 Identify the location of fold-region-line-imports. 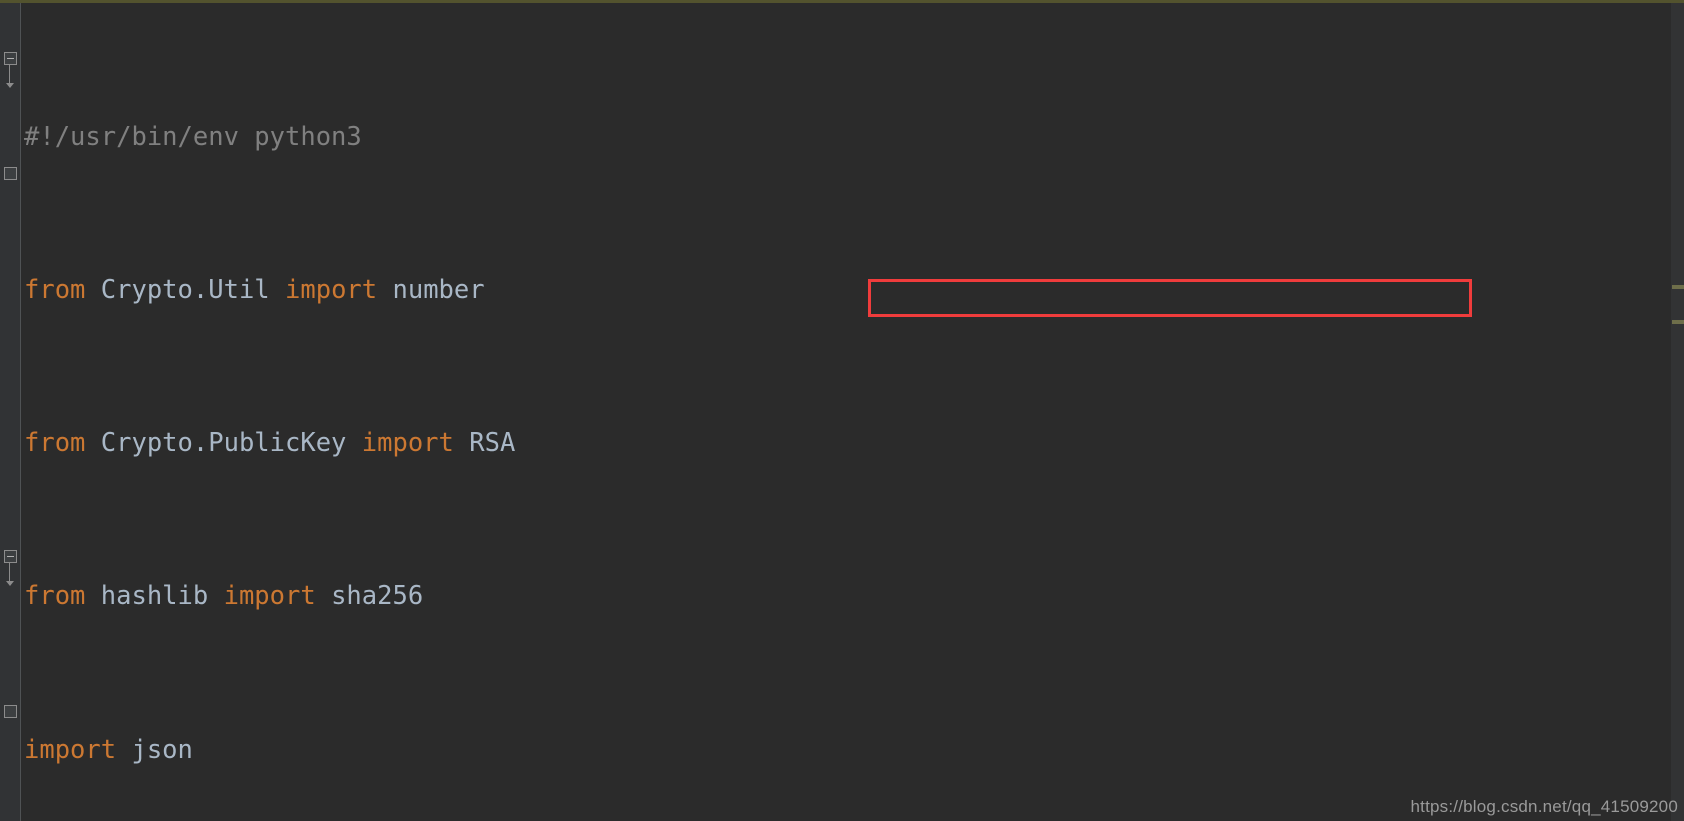
(9, 74).